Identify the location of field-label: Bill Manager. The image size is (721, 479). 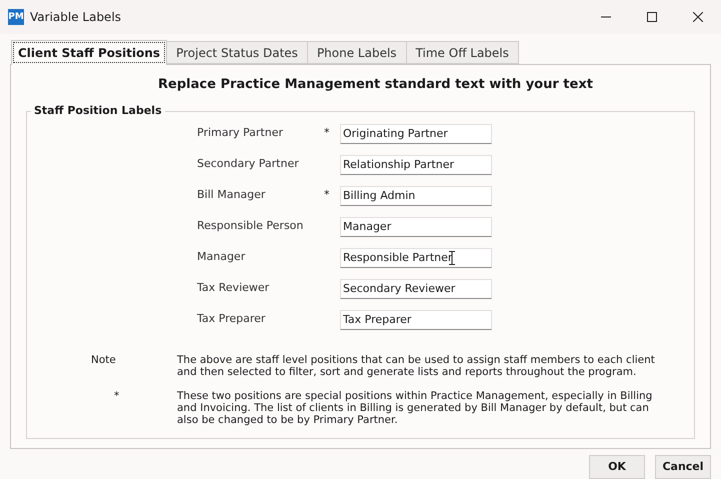
(231, 195).